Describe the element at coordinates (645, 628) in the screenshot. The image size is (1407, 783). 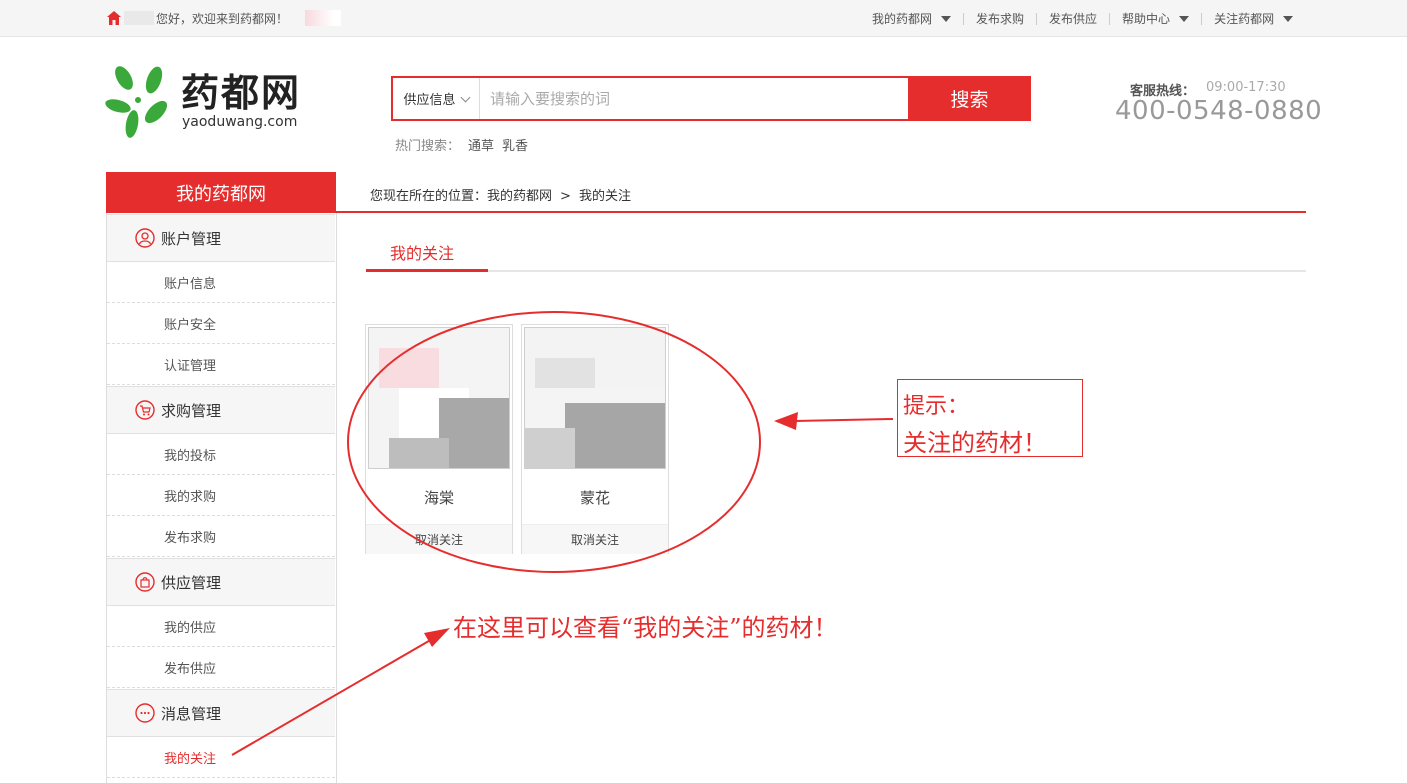
I see `annotation-note: 在这里可以查看“我的关注”的药材！` at that location.